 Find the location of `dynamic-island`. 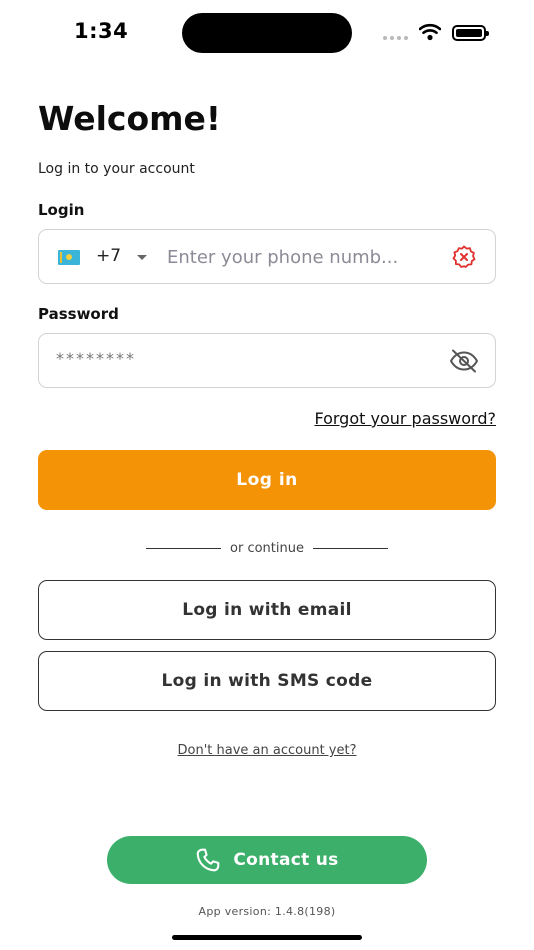

dynamic-island is located at coordinates (267, 33).